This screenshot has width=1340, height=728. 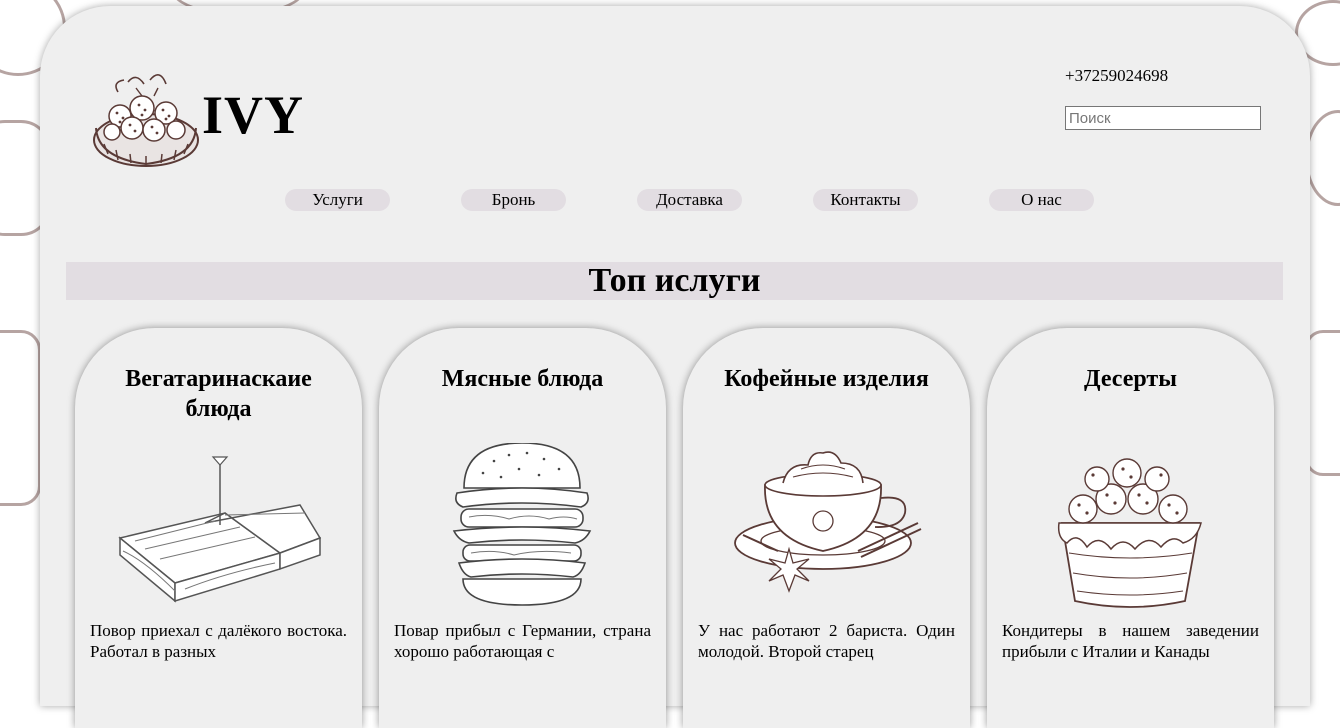 I want to click on card-title: Десерты, so click(x=1130, y=379).